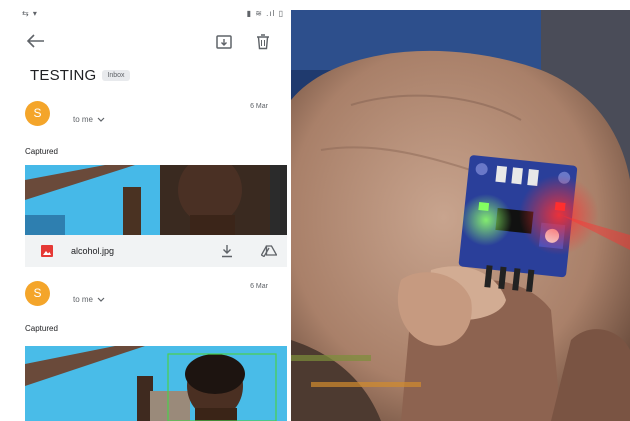  I want to click on status-right-icons: ▮ ≋ .ıl ▯, so click(265, 13).